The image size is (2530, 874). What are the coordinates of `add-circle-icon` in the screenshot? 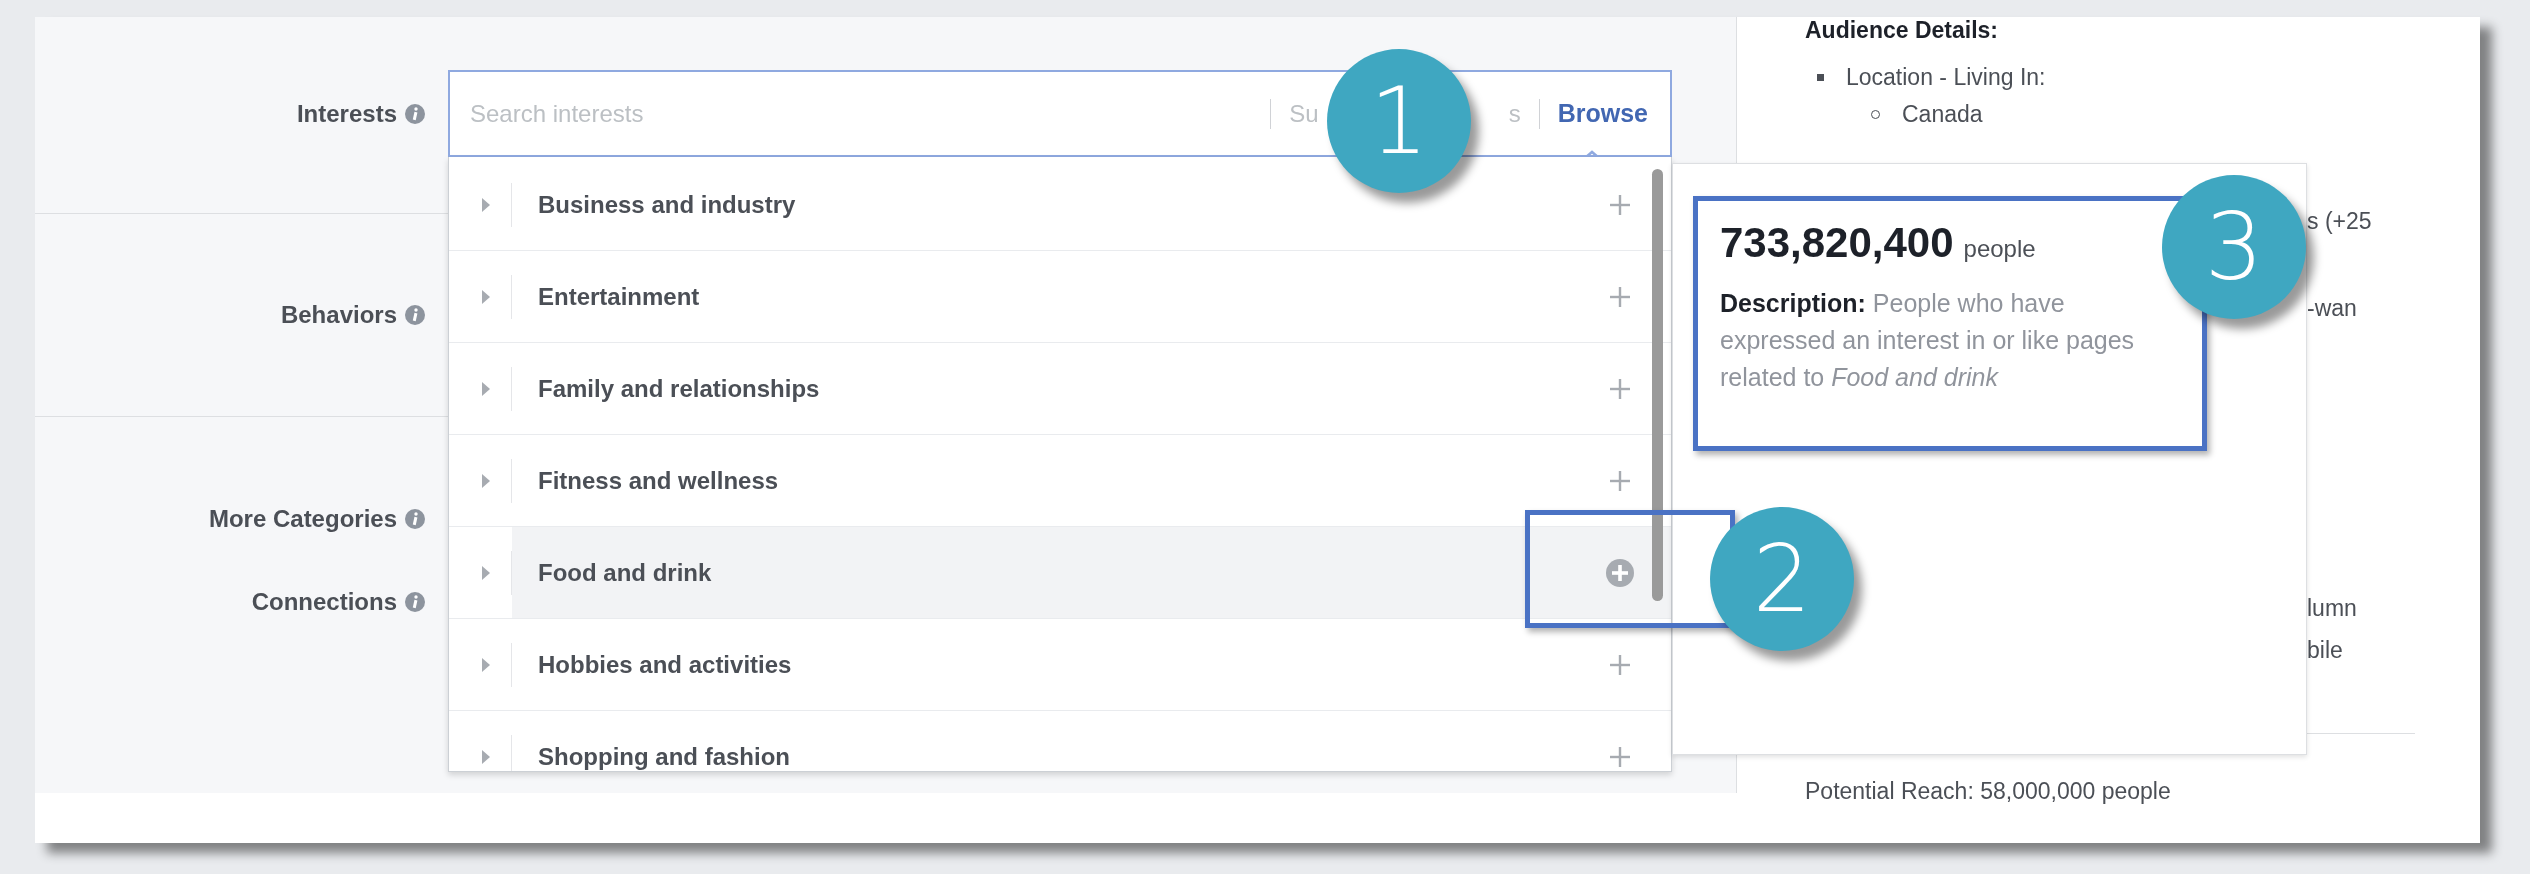 It's located at (1620, 572).